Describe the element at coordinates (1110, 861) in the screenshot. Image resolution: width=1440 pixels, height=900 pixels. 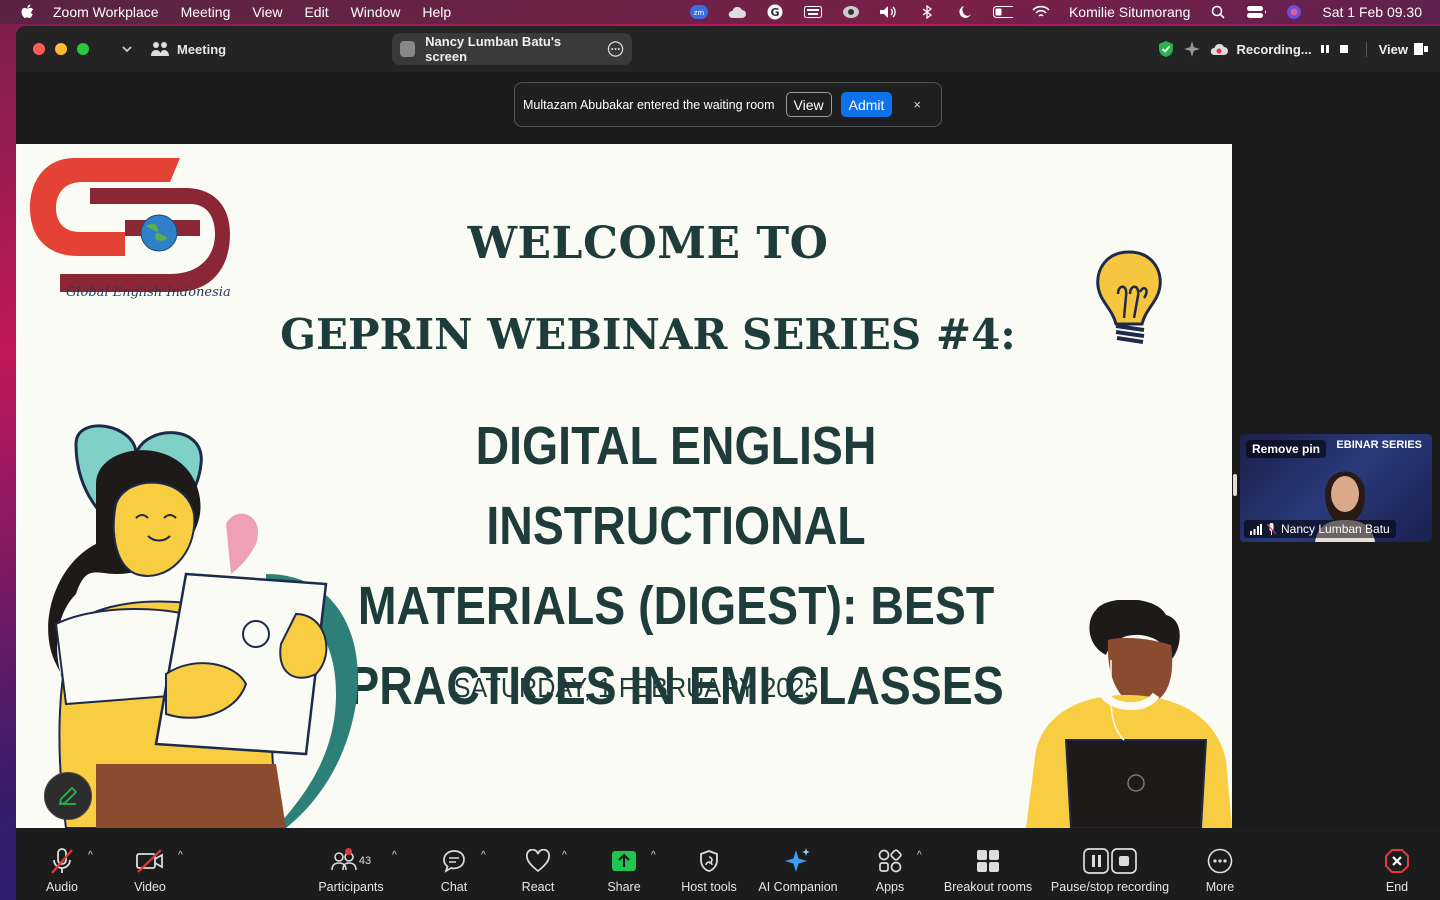
I see `pause-stop-icon` at that location.